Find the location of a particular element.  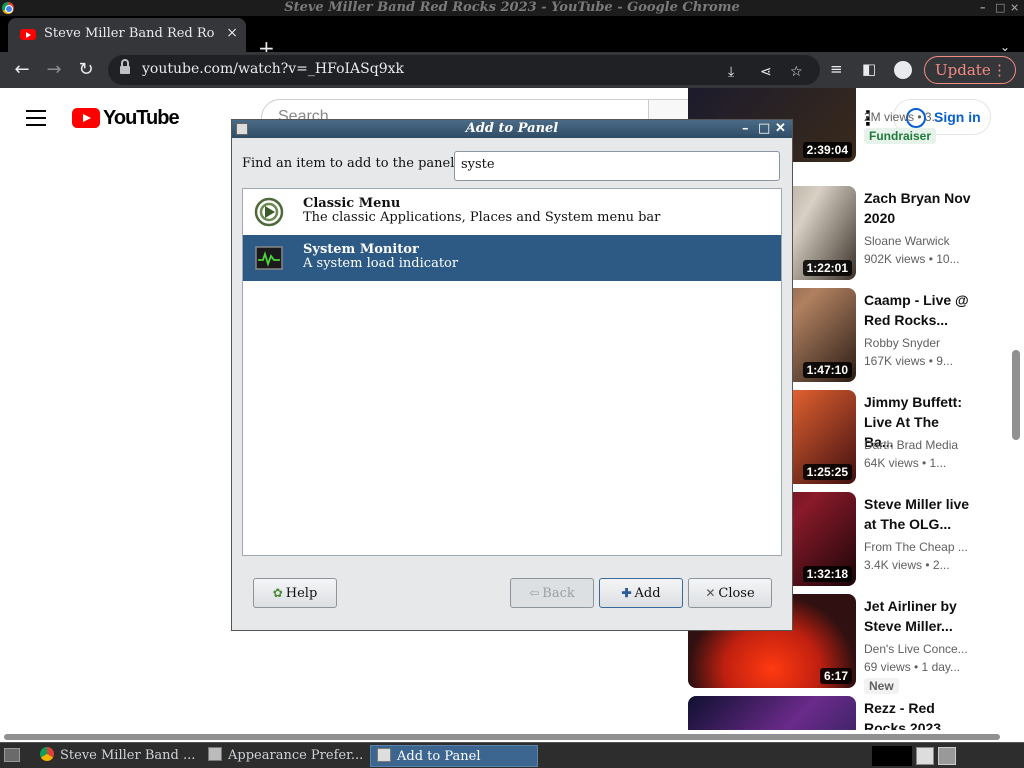

bookmark-star-icon: ☆ is located at coordinates (796, 72).